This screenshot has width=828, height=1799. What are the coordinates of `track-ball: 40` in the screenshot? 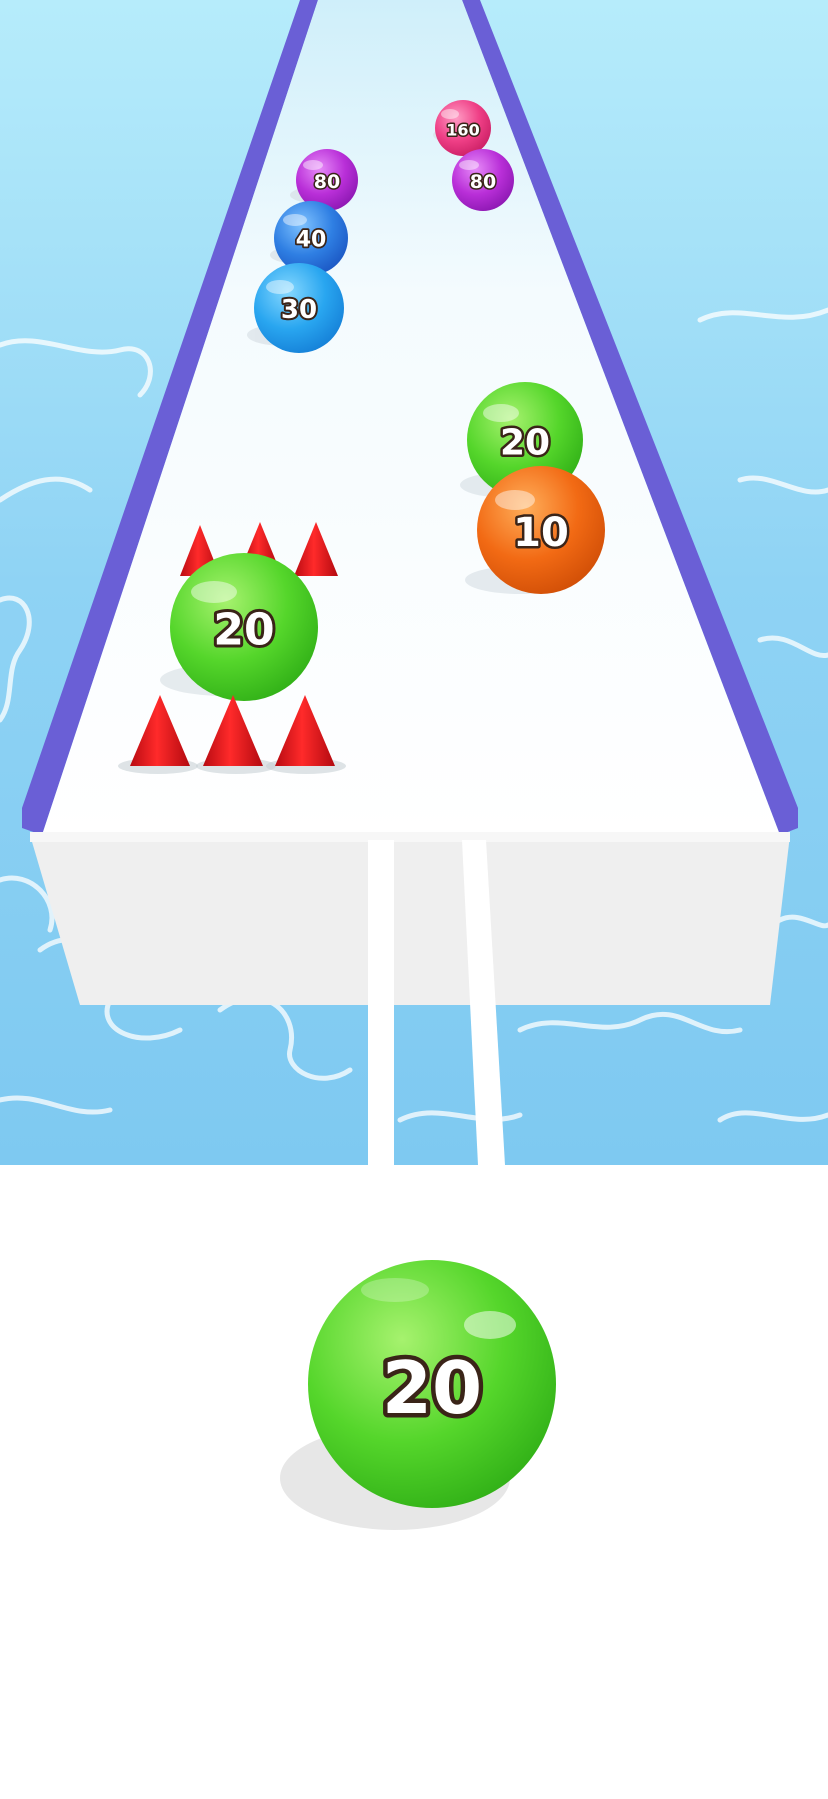 It's located at (311, 238).